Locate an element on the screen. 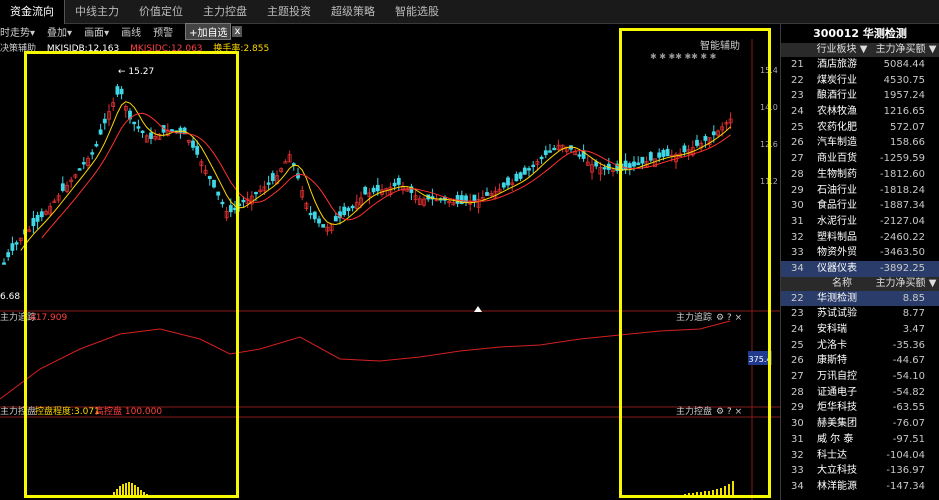 This screenshot has height=500, width=939. scroll-up-arrow-icon is located at coordinates (478, 309).